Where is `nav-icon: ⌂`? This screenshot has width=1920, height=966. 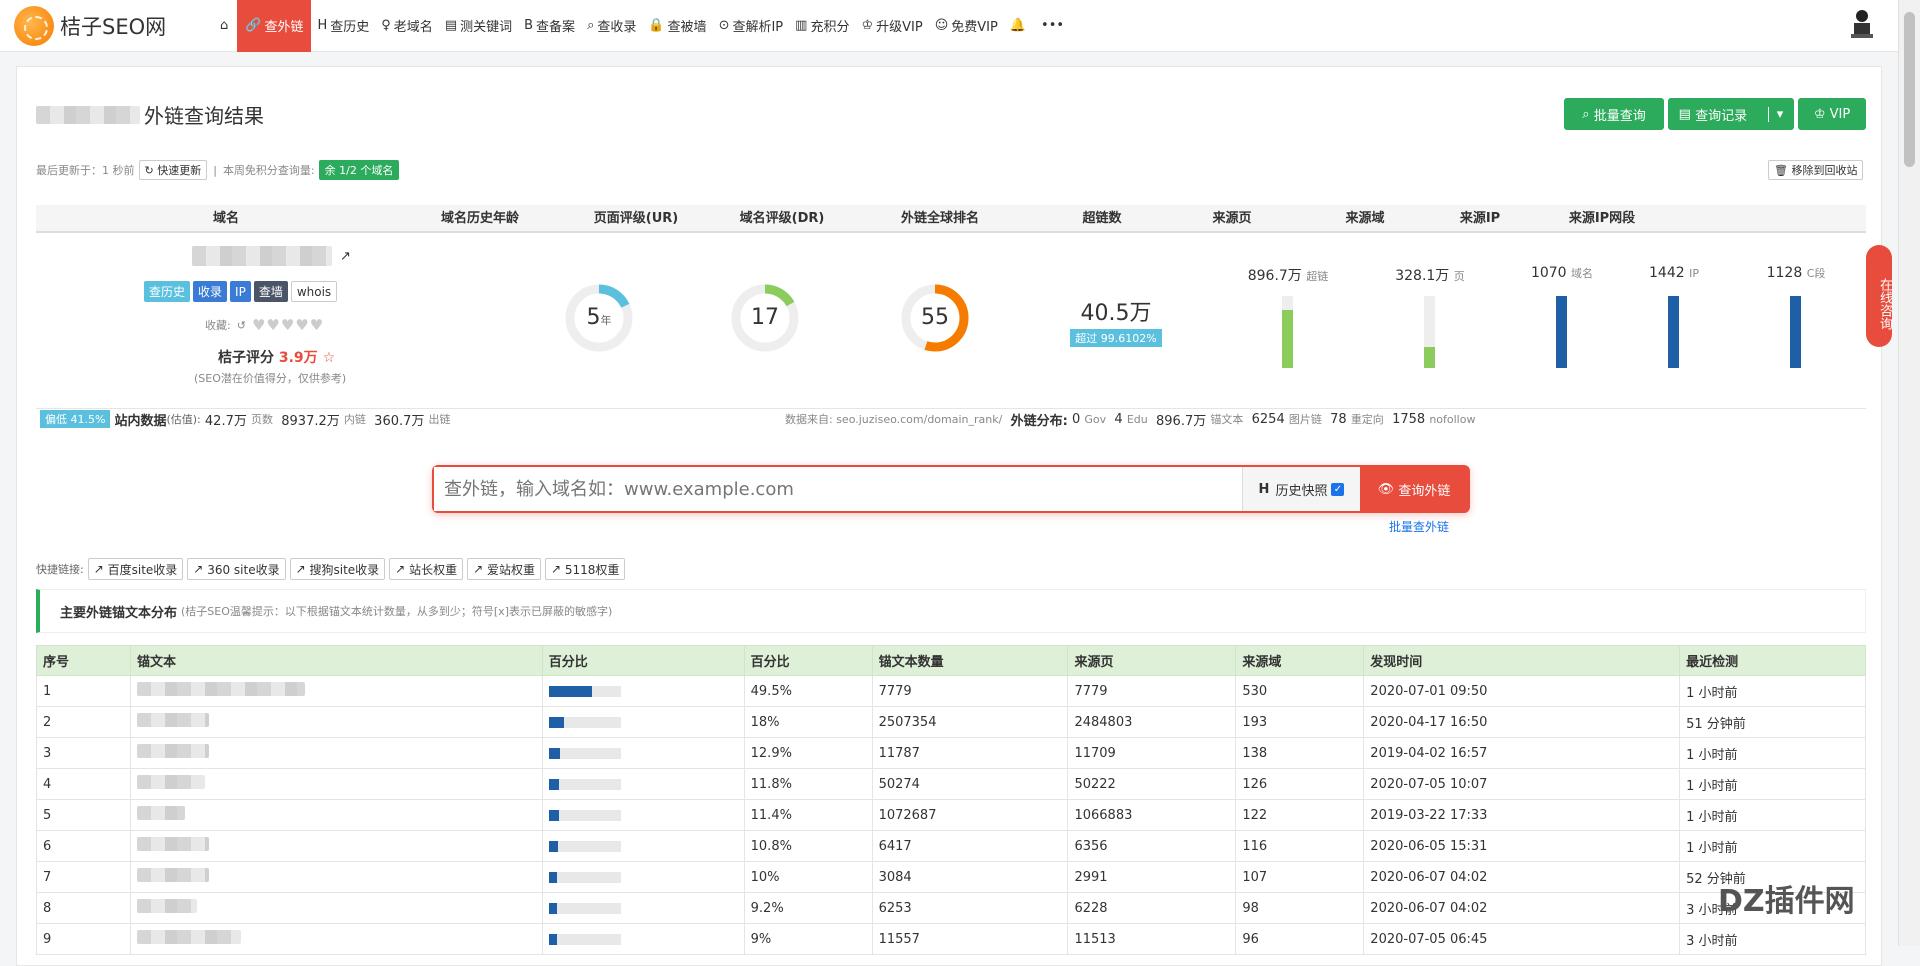
nav-icon: ⌂ is located at coordinates (224, 25).